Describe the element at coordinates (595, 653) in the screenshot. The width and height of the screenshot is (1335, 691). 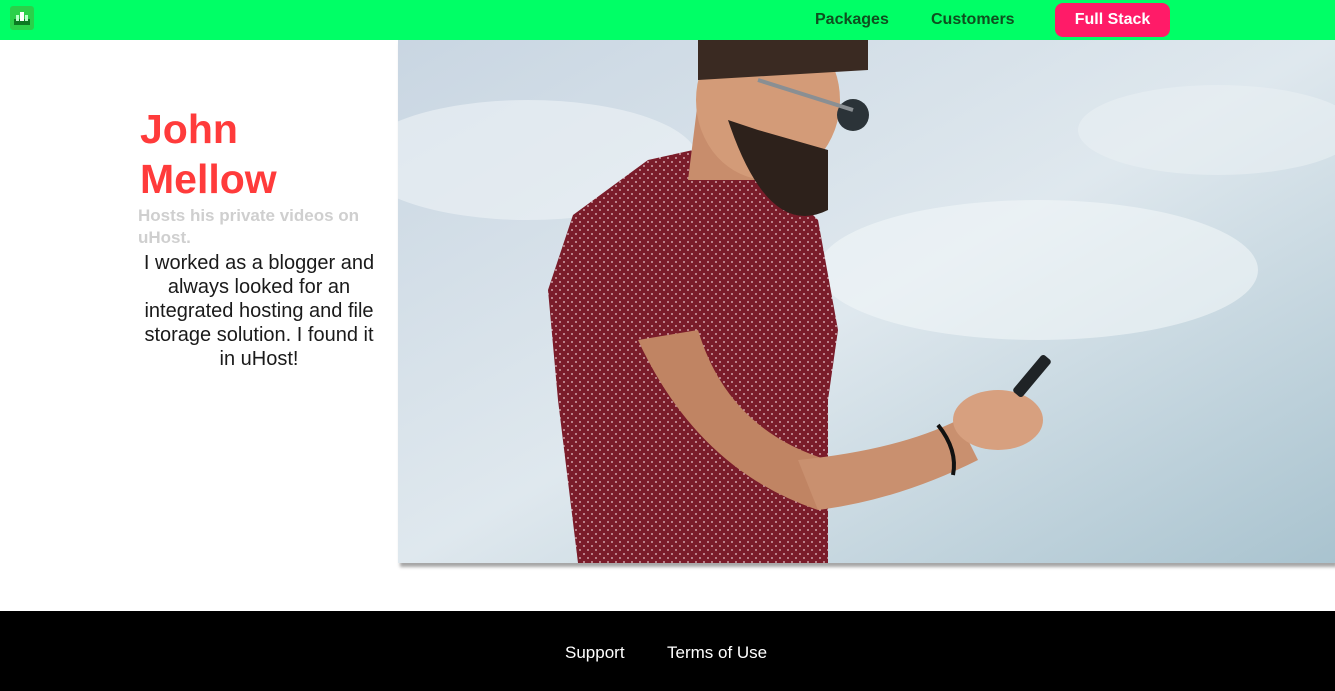
I see `footer-support-link: Support` at that location.